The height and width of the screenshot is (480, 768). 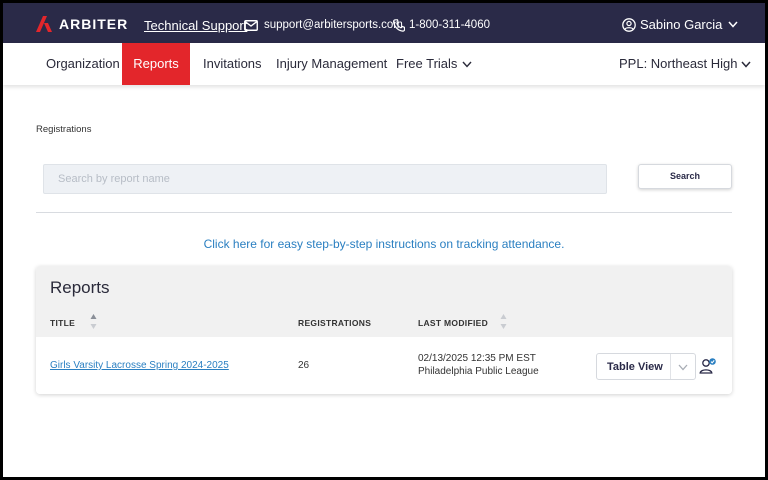 I want to click on user-name: Sabino Garcia, so click(x=681, y=24).